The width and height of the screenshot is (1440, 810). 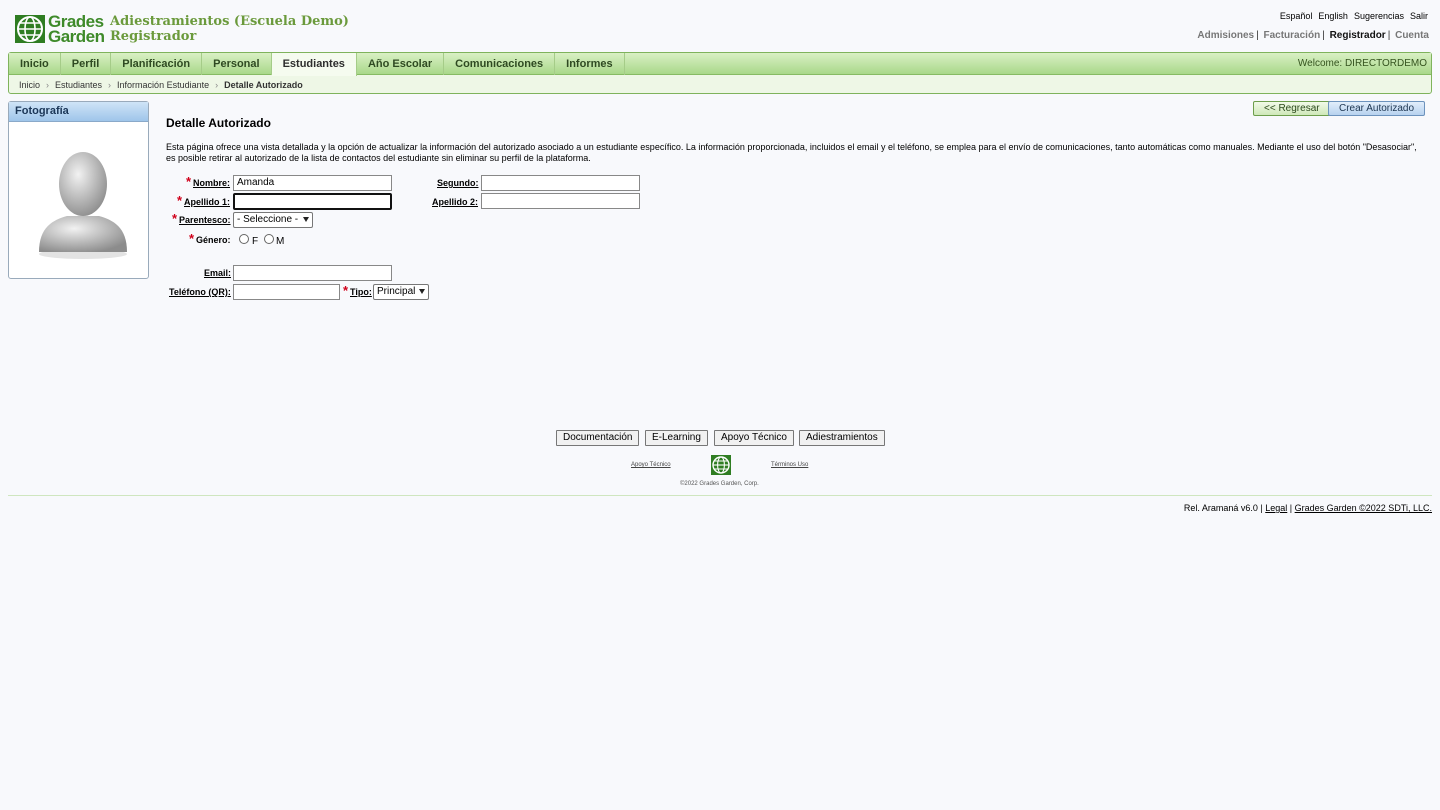 What do you see at coordinates (213, 240) in the screenshot?
I see `genero-label: Género:` at bounding box center [213, 240].